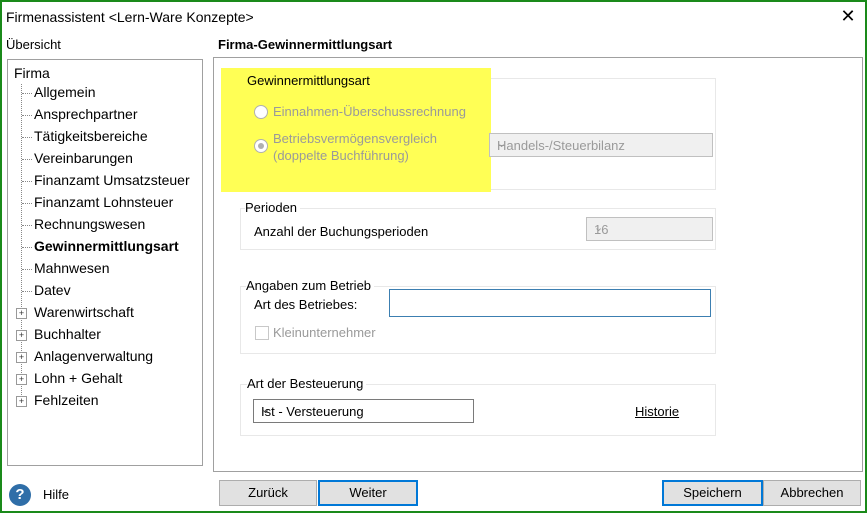 This screenshot has height=513, width=867. Describe the element at coordinates (72, 268) in the screenshot. I see `tree-item-mahnwesen: Mahnwesen` at that location.